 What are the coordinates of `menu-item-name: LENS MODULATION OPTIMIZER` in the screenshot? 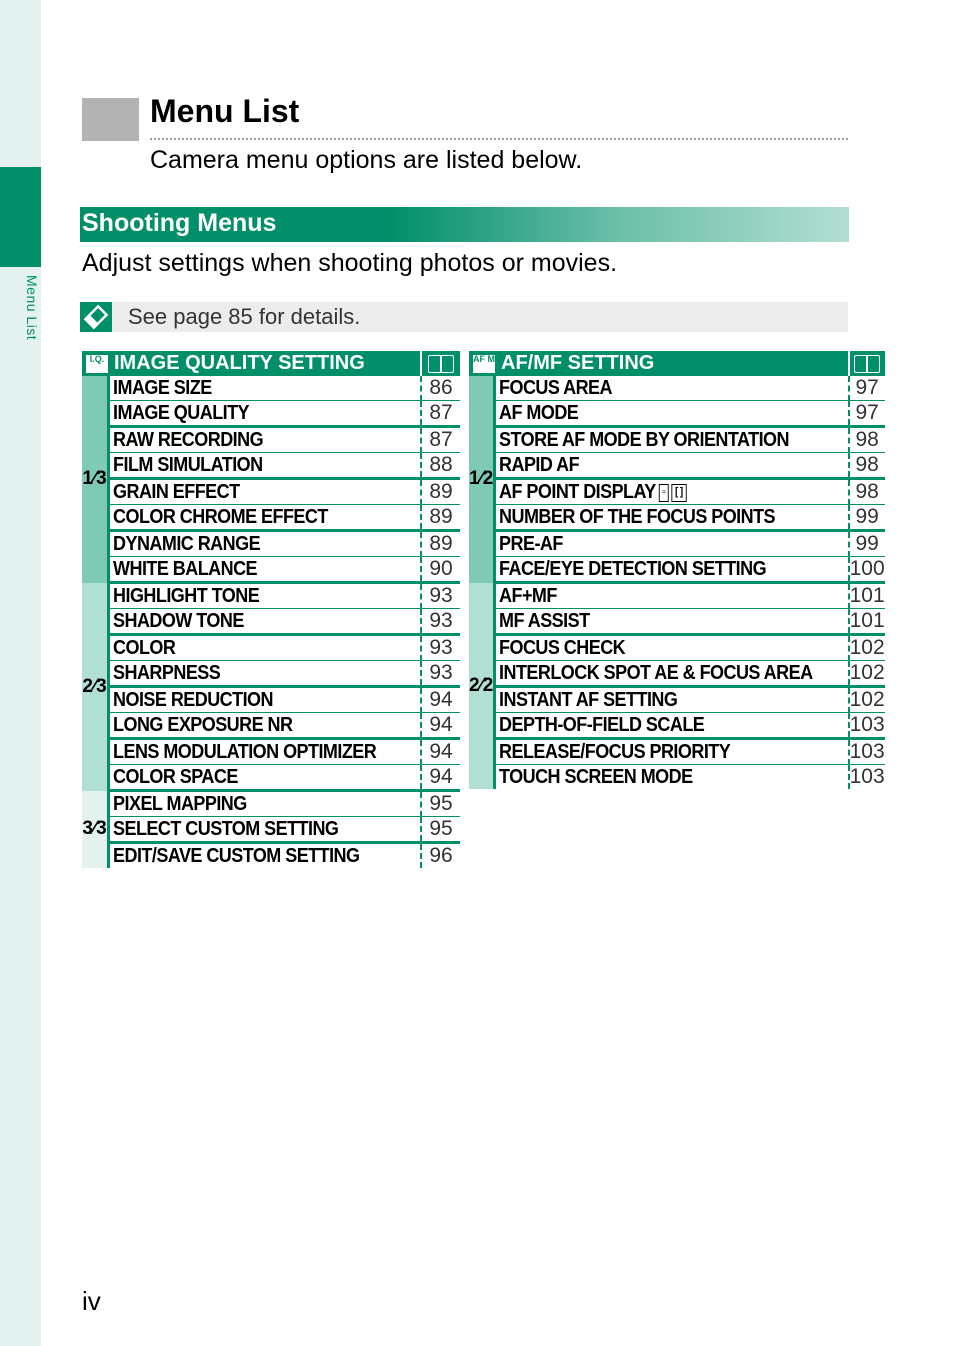 It's located at (249, 751).